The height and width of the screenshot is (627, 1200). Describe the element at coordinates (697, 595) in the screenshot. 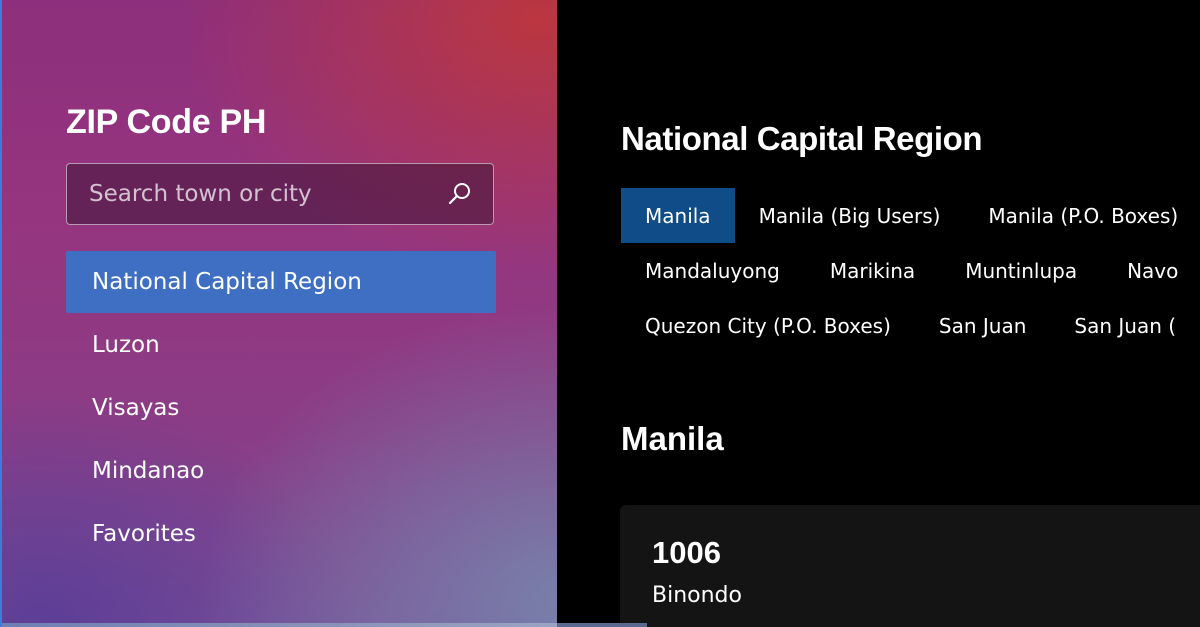

I see `zip-place: Binondo` at that location.